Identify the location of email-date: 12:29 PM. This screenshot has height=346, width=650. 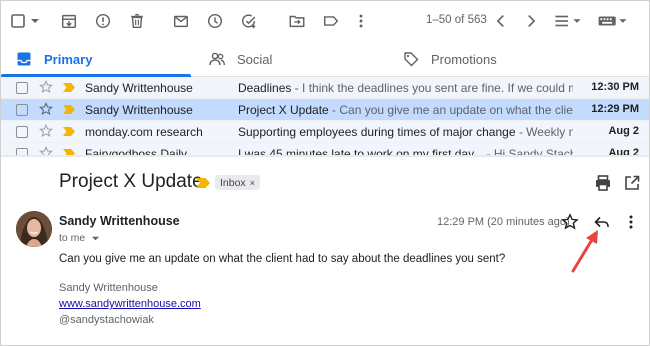
(615, 109).